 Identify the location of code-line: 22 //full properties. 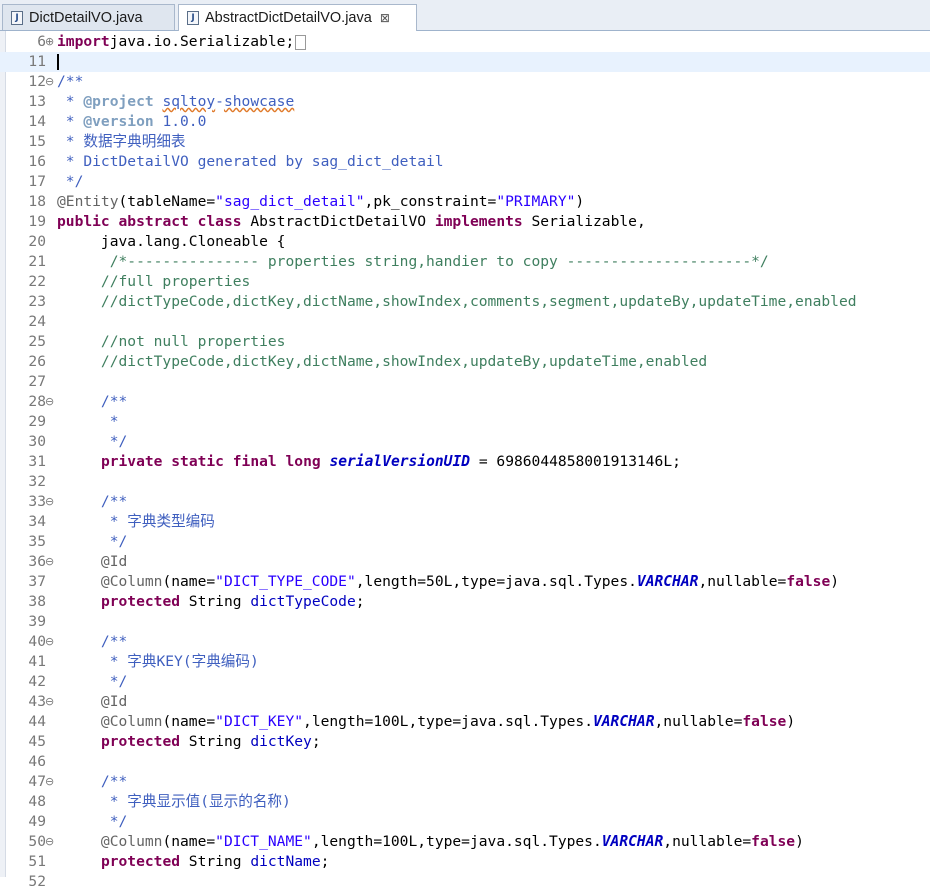
(465, 282).